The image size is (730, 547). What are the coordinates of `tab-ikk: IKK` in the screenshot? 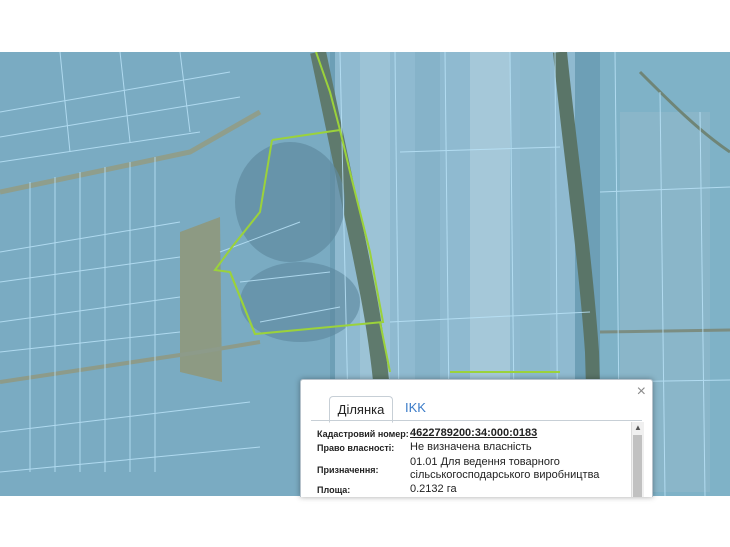 It's located at (415, 408).